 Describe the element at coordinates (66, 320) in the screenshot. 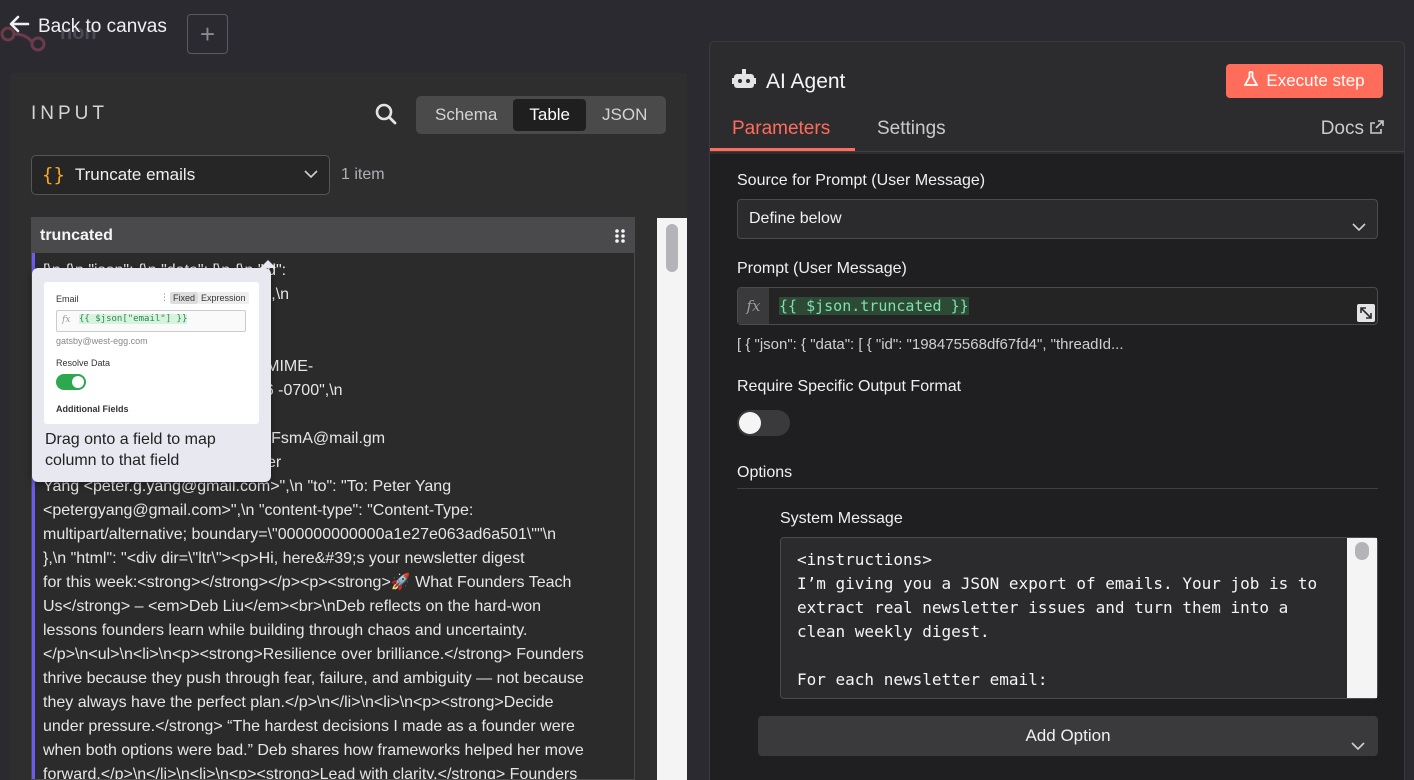

I see `mini-fx-icon: fx` at that location.